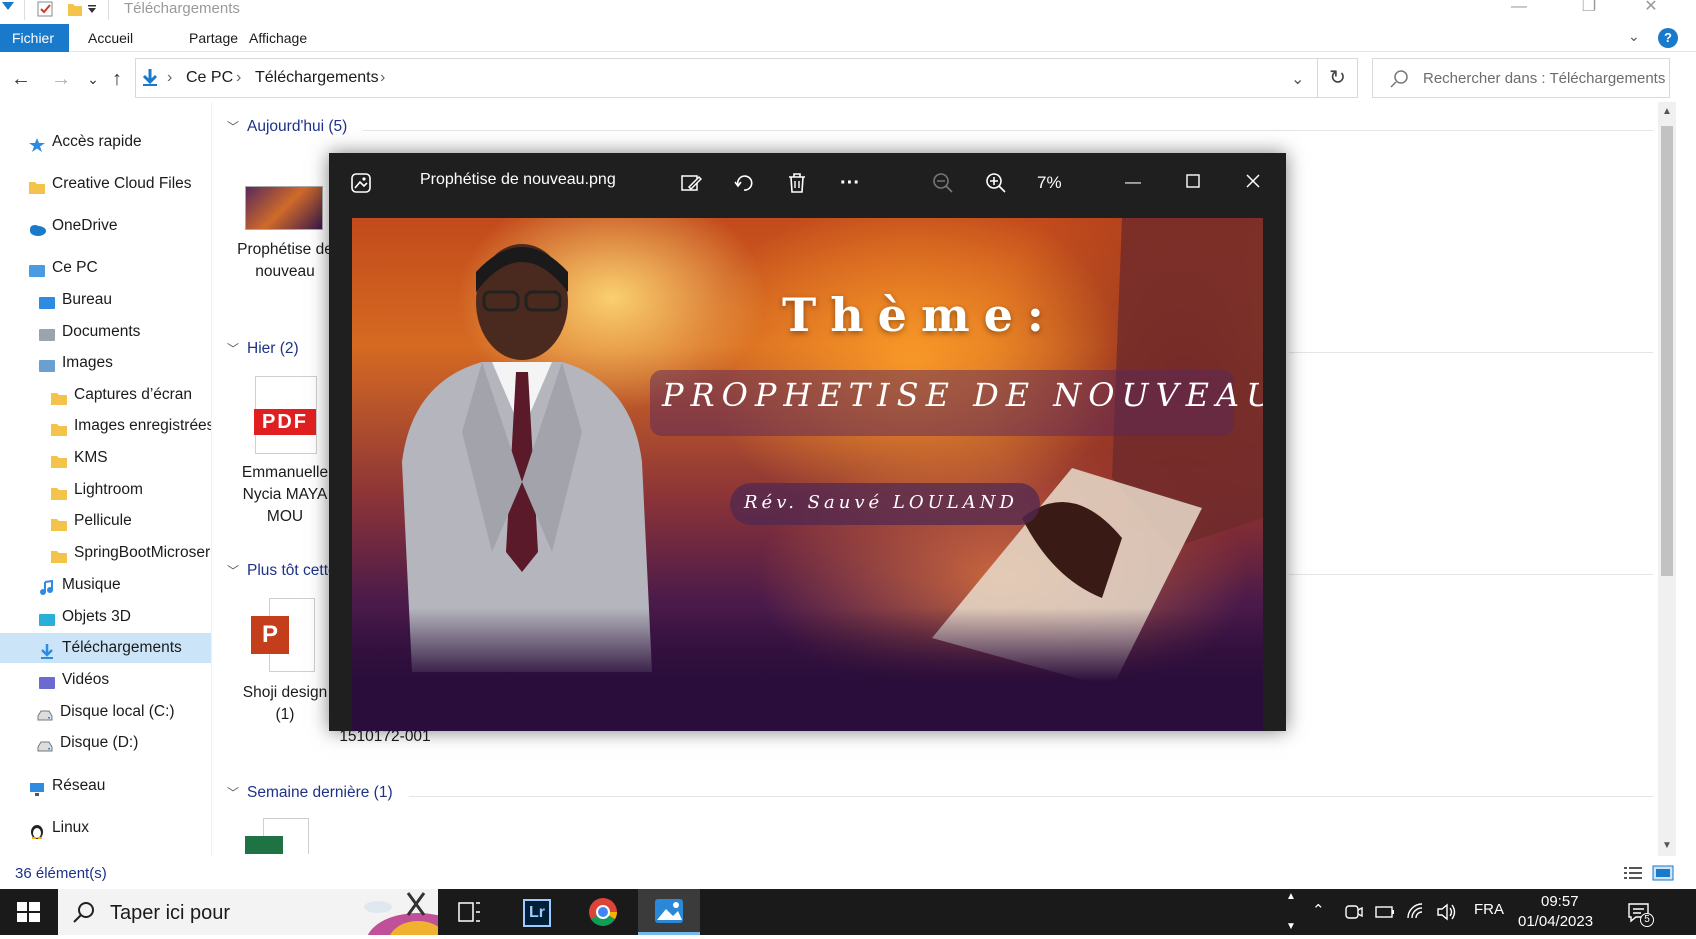 Image resolution: width=1696 pixels, height=939 pixels. Describe the element at coordinates (1417, 912) in the screenshot. I see `wifi-icon` at that location.